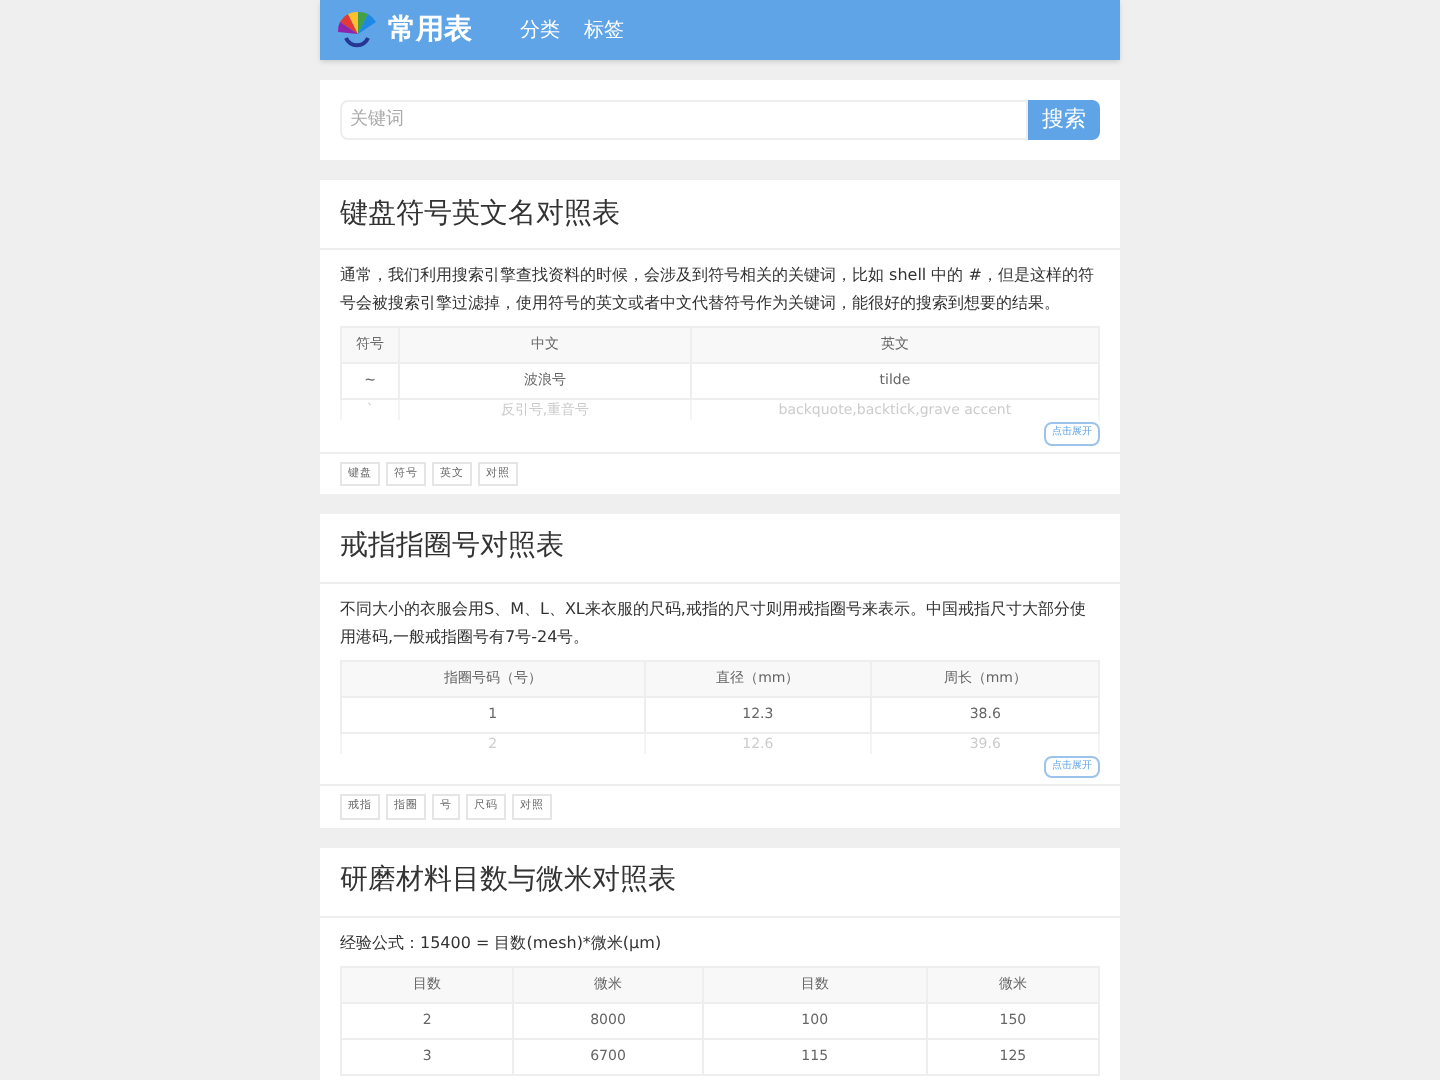 The width and height of the screenshot is (1440, 1080). I want to click on card-title: 戒指指圈号对照表, so click(452, 547).